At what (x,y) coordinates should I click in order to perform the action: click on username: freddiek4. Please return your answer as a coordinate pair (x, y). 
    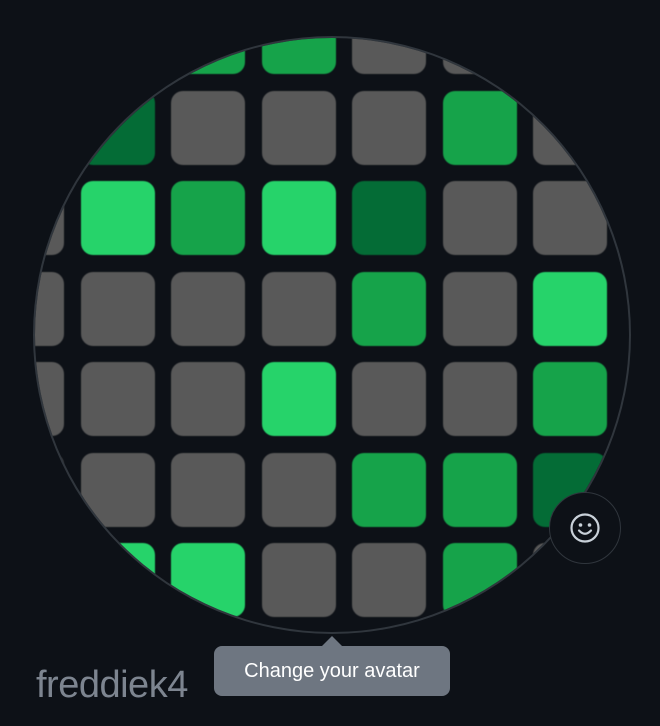
    Looking at the image, I should click on (112, 685).